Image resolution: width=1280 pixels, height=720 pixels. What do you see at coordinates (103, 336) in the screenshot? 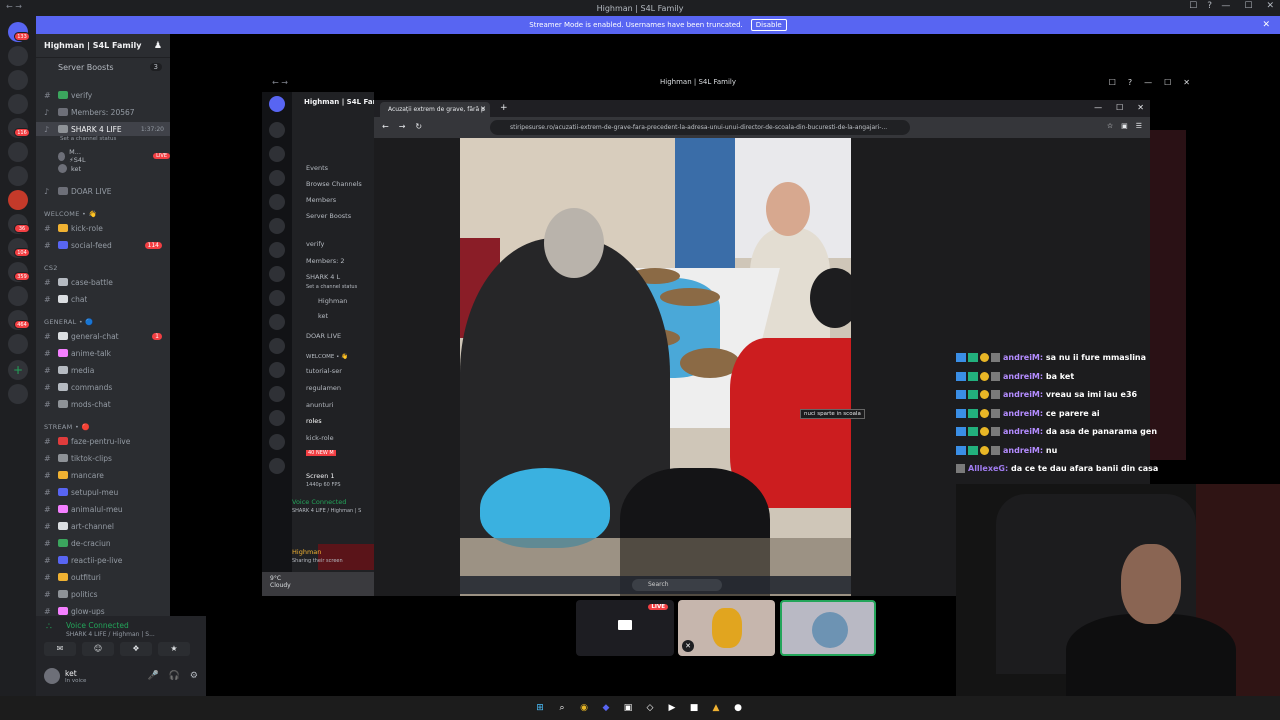
I see `channel-general-chat: # general-chat 1` at bounding box center [103, 336].